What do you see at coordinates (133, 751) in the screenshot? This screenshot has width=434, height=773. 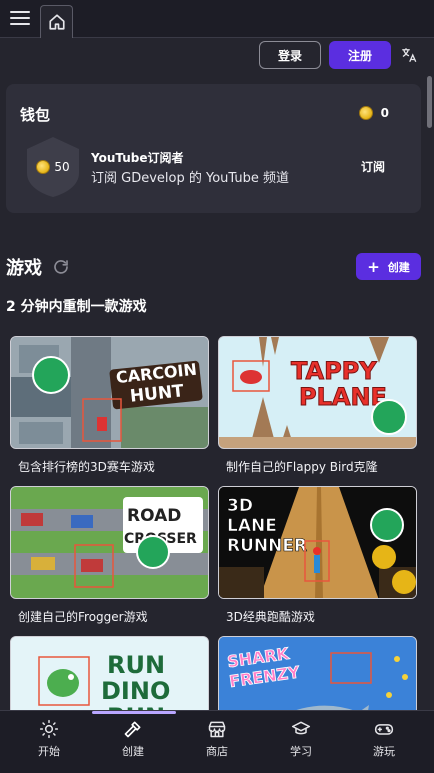 I see `nav-label: 创建` at bounding box center [133, 751].